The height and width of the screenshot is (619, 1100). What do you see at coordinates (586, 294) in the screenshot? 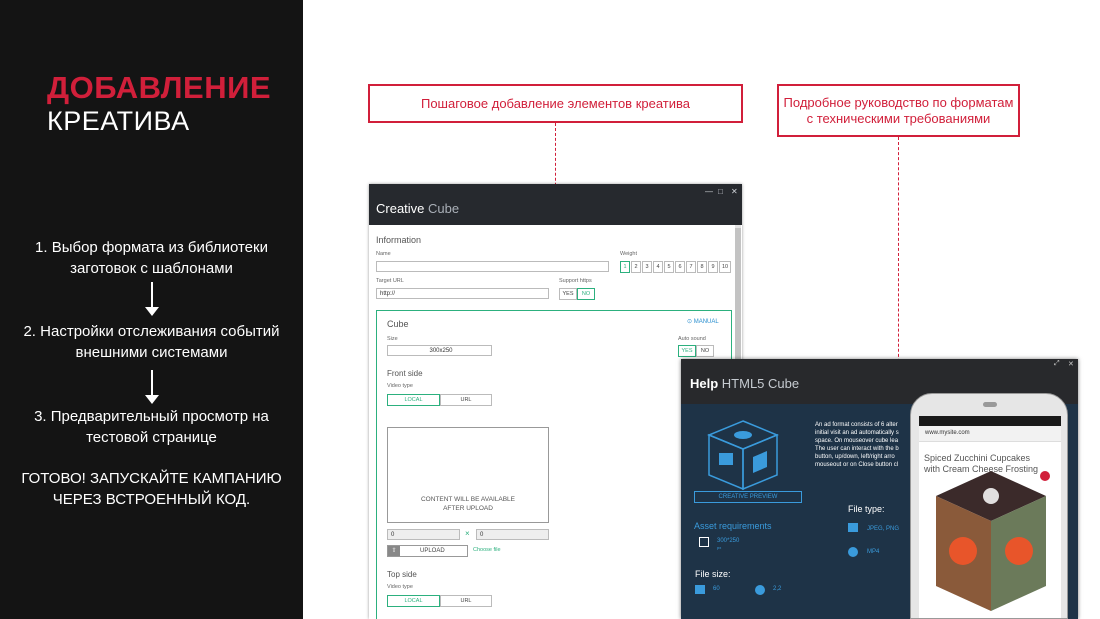
I see `https-no: NO` at bounding box center [586, 294].